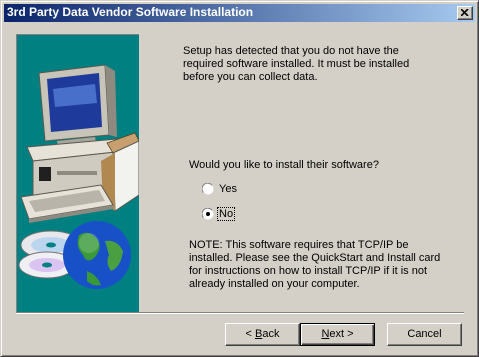  I want to click on globe-icon, so click(97, 255).